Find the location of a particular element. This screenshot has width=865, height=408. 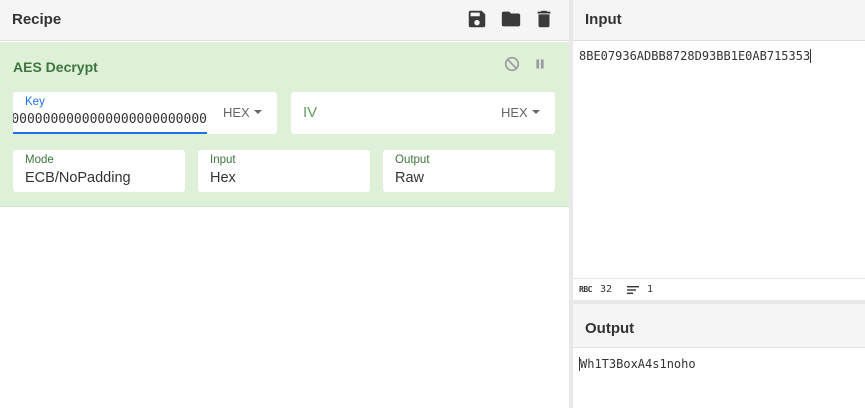

output-format-value: Raw is located at coordinates (410, 178).